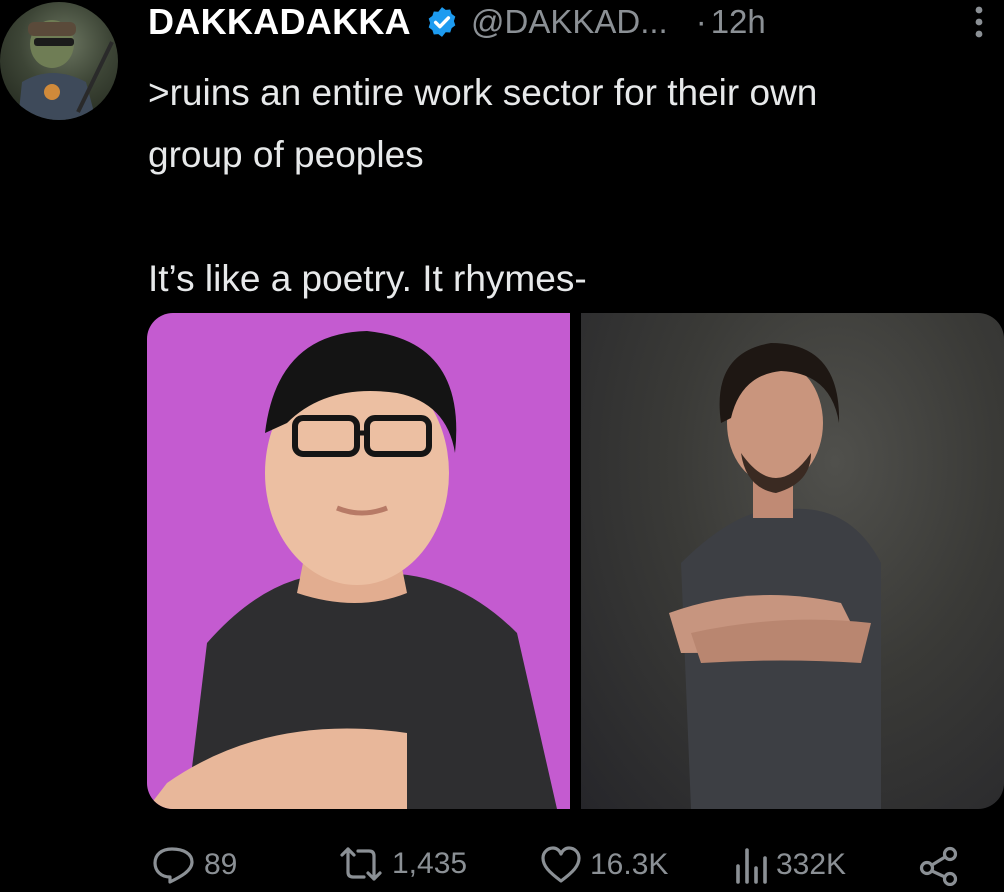  Describe the element at coordinates (629, 864) in the screenshot. I see `like-count: 16.3K` at that location.